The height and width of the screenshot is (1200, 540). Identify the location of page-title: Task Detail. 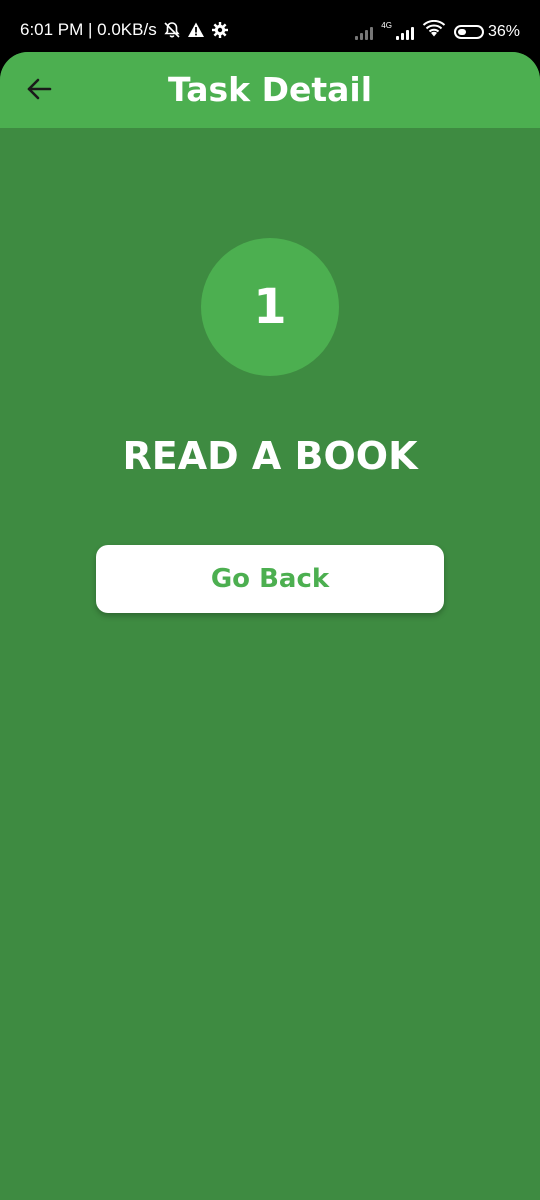
(270, 89).